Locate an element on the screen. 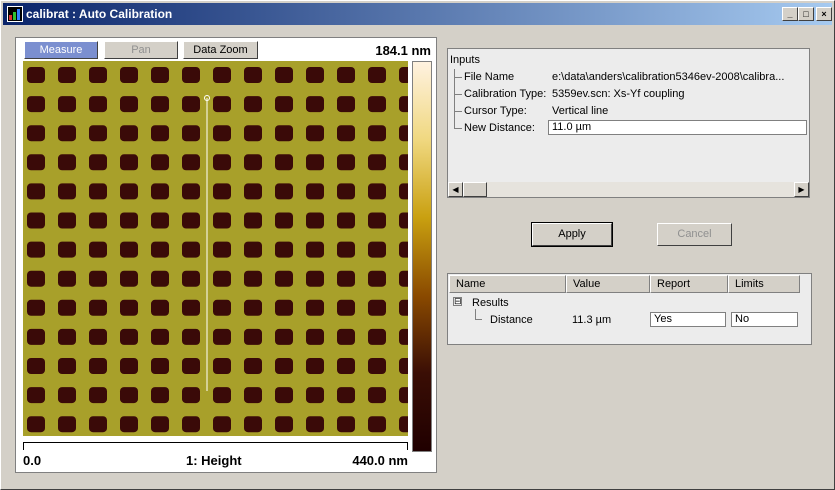 The width and height of the screenshot is (835, 490). horizontal-scrollbar: ◀ ▶ is located at coordinates (628, 189).